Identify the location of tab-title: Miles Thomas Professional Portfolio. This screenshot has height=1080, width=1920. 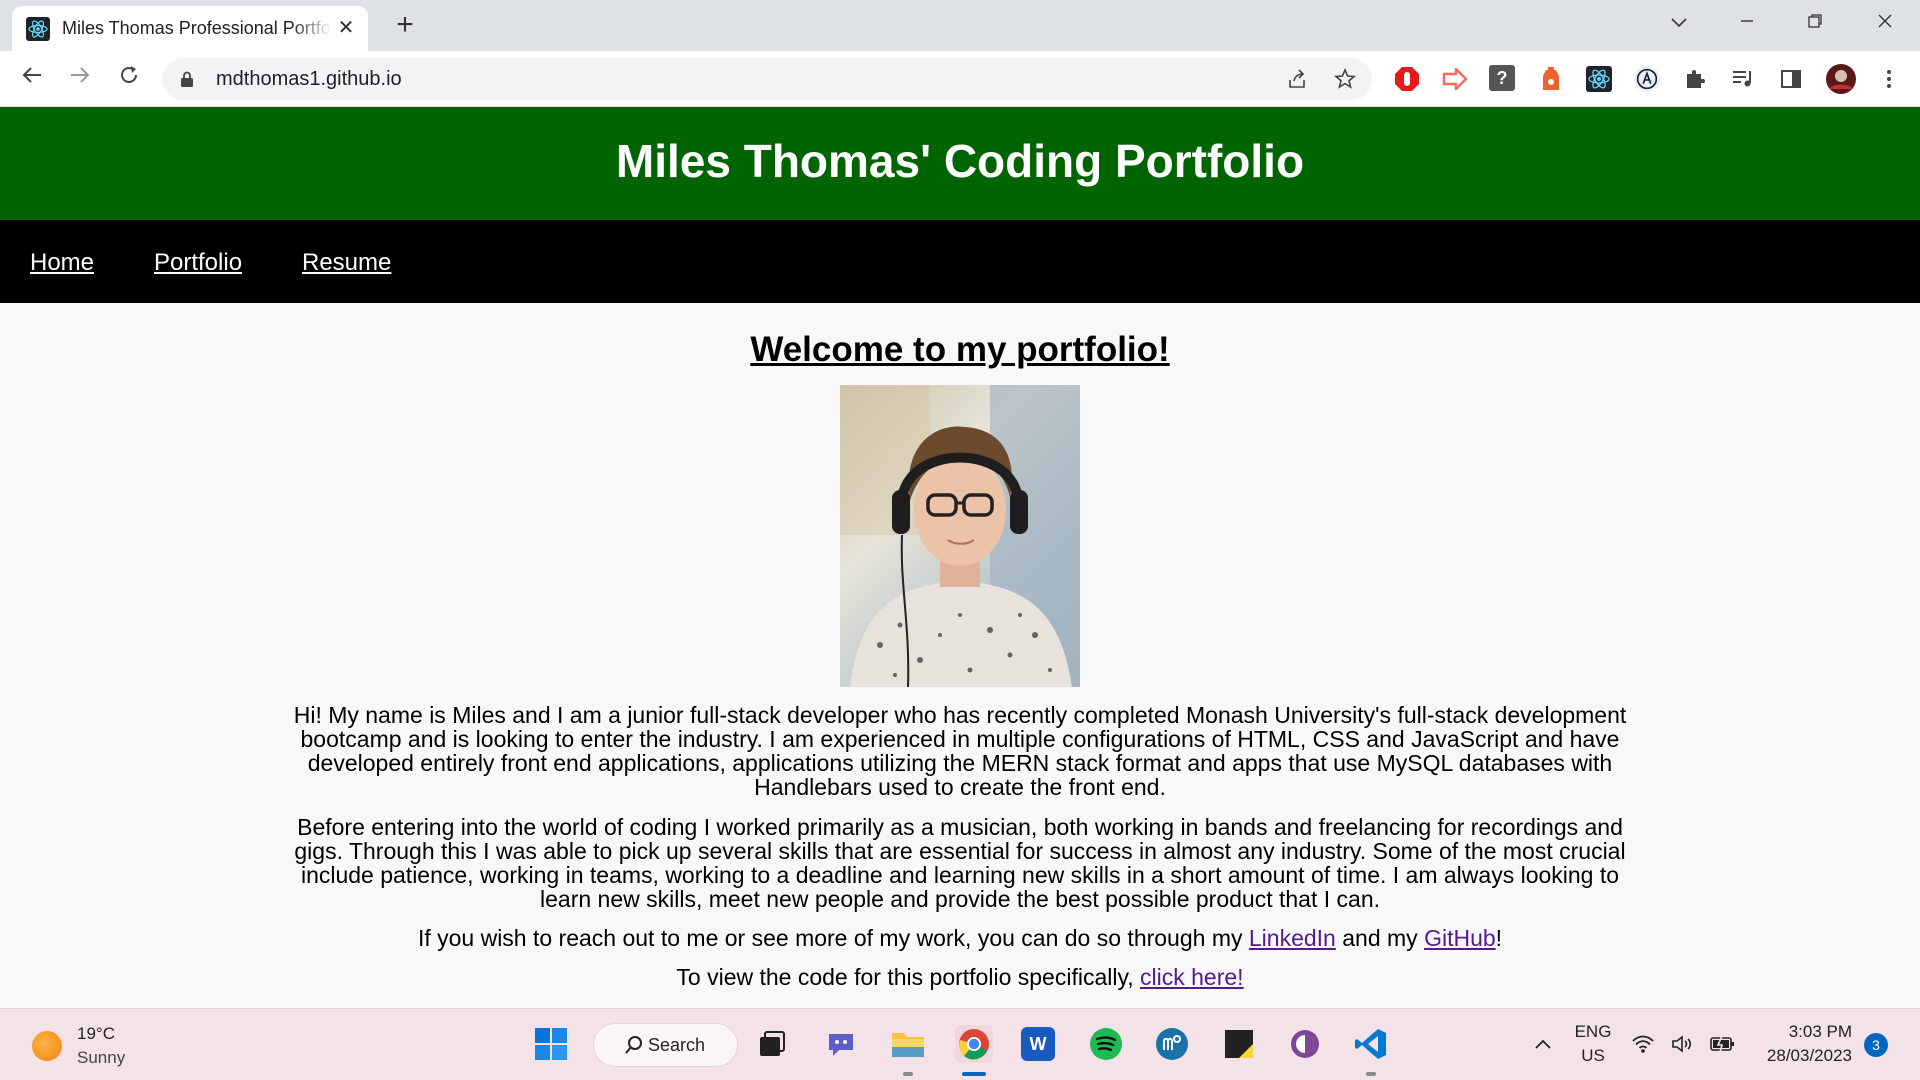
(197, 28).